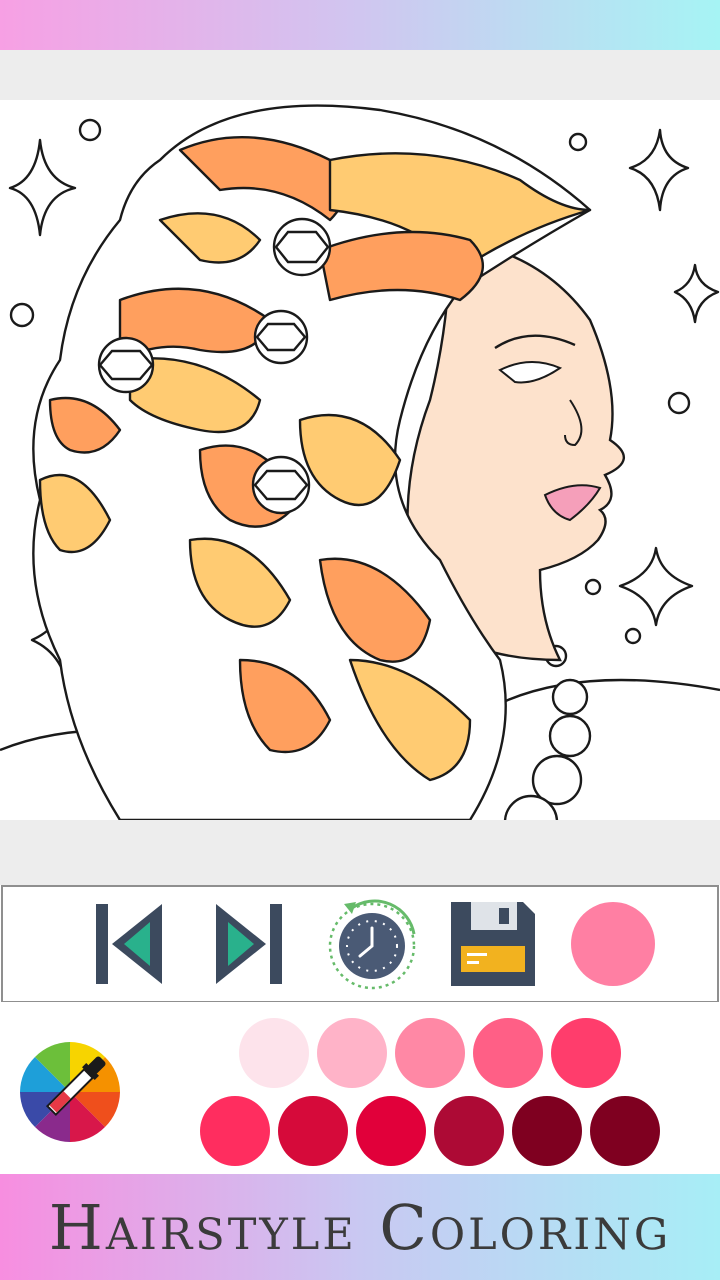 This screenshot has width=720, height=1280. I want to click on sparkle-right-bottom, so click(656, 586).